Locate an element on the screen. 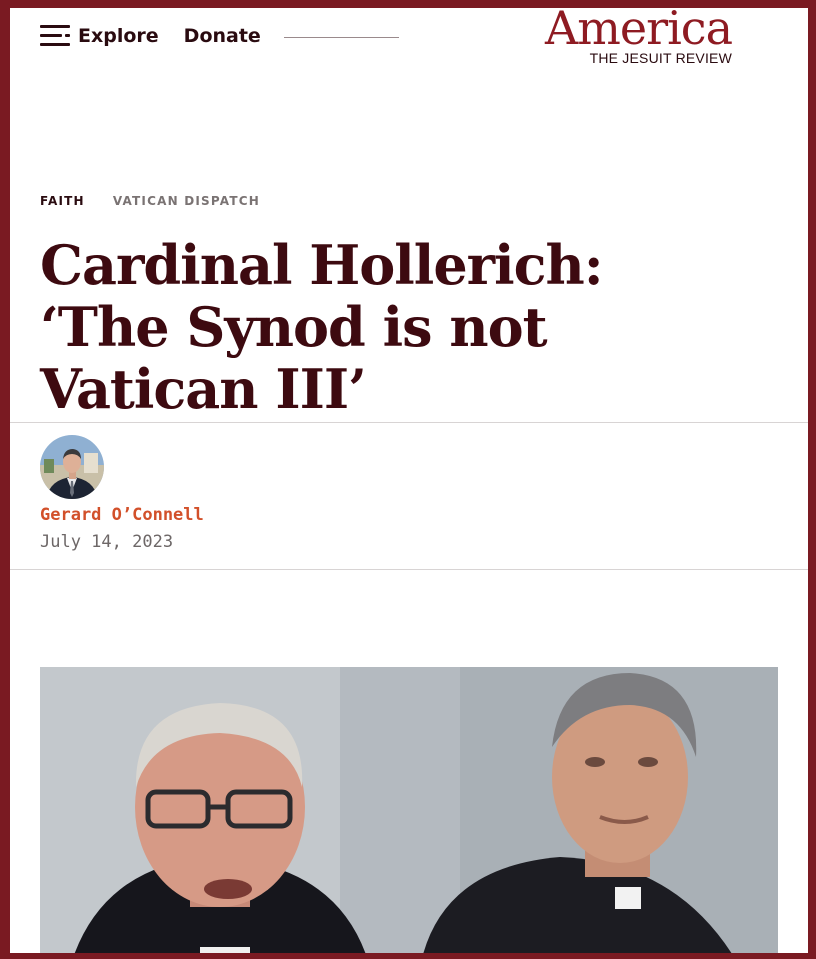 This screenshot has width=816, height=959. byline-top-divider is located at coordinates (409, 422).